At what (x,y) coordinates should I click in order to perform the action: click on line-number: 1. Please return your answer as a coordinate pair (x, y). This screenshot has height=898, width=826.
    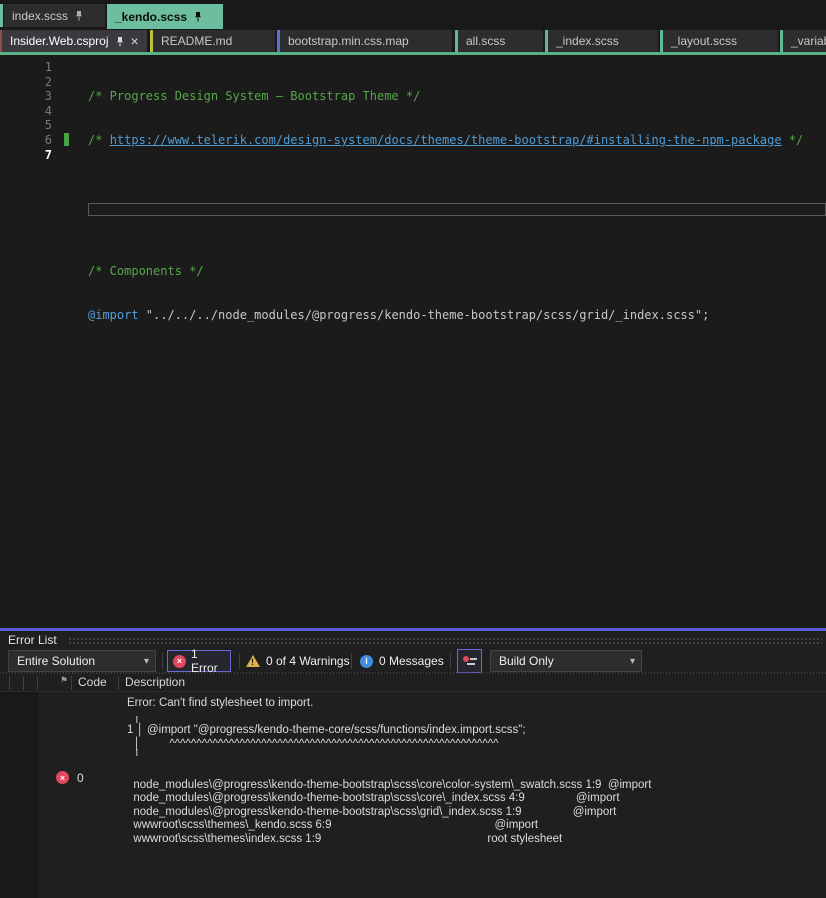
    Looking at the image, I should click on (48, 67).